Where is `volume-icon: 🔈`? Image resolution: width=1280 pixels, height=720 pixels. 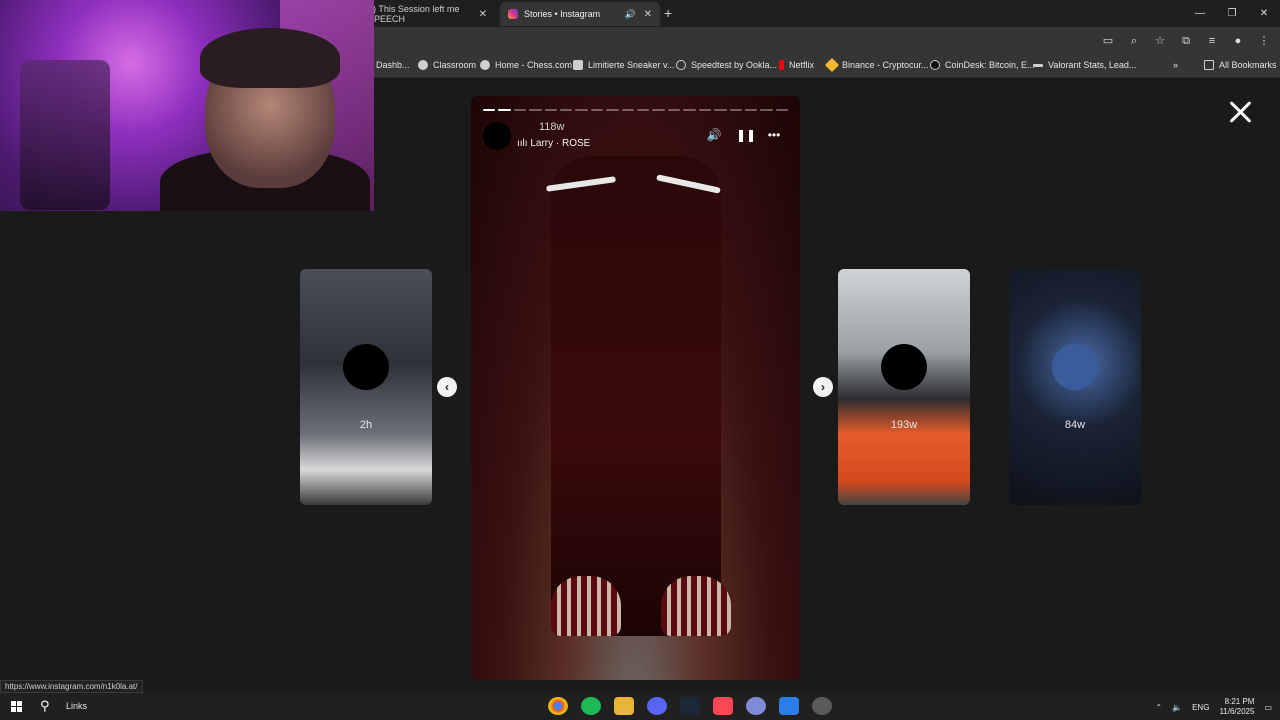
volume-icon: 🔈 is located at coordinates (1177, 707).